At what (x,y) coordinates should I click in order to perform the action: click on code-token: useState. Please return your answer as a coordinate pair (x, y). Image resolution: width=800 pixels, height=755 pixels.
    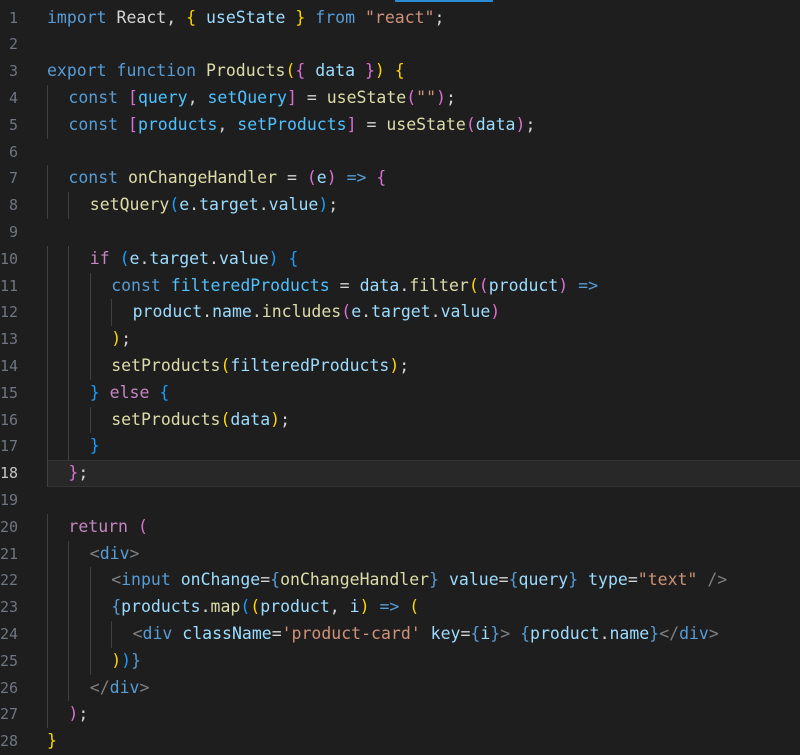
    Looking at the image, I should click on (426, 124).